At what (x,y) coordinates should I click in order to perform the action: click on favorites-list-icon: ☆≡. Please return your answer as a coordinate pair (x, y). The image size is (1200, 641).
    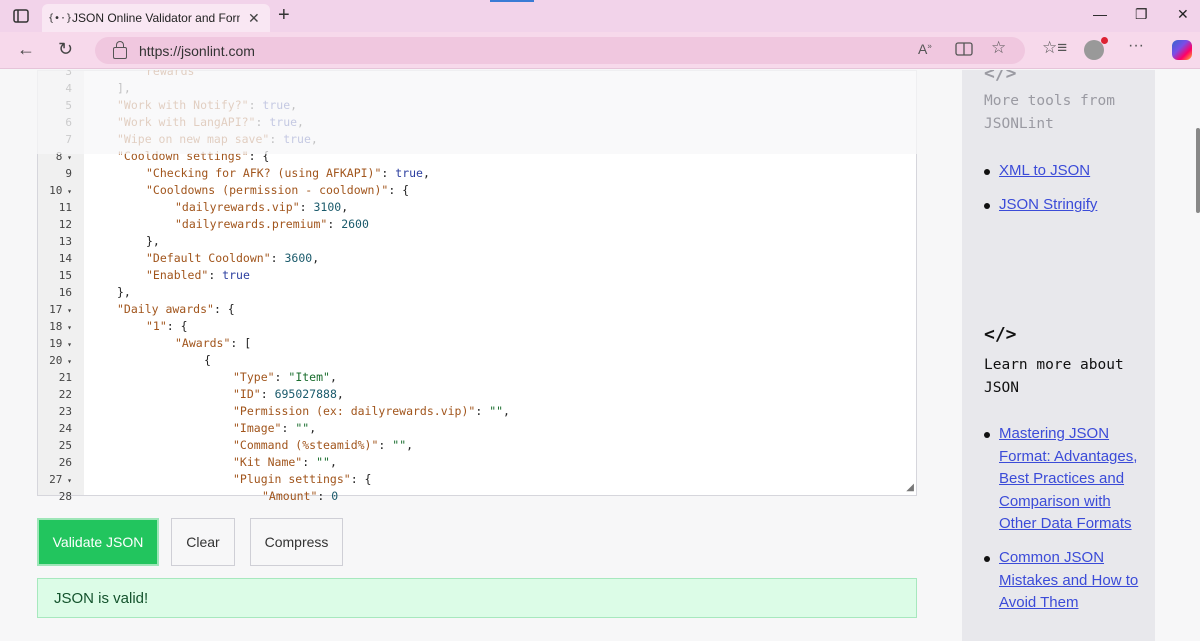
    Looking at the image, I should click on (1054, 48).